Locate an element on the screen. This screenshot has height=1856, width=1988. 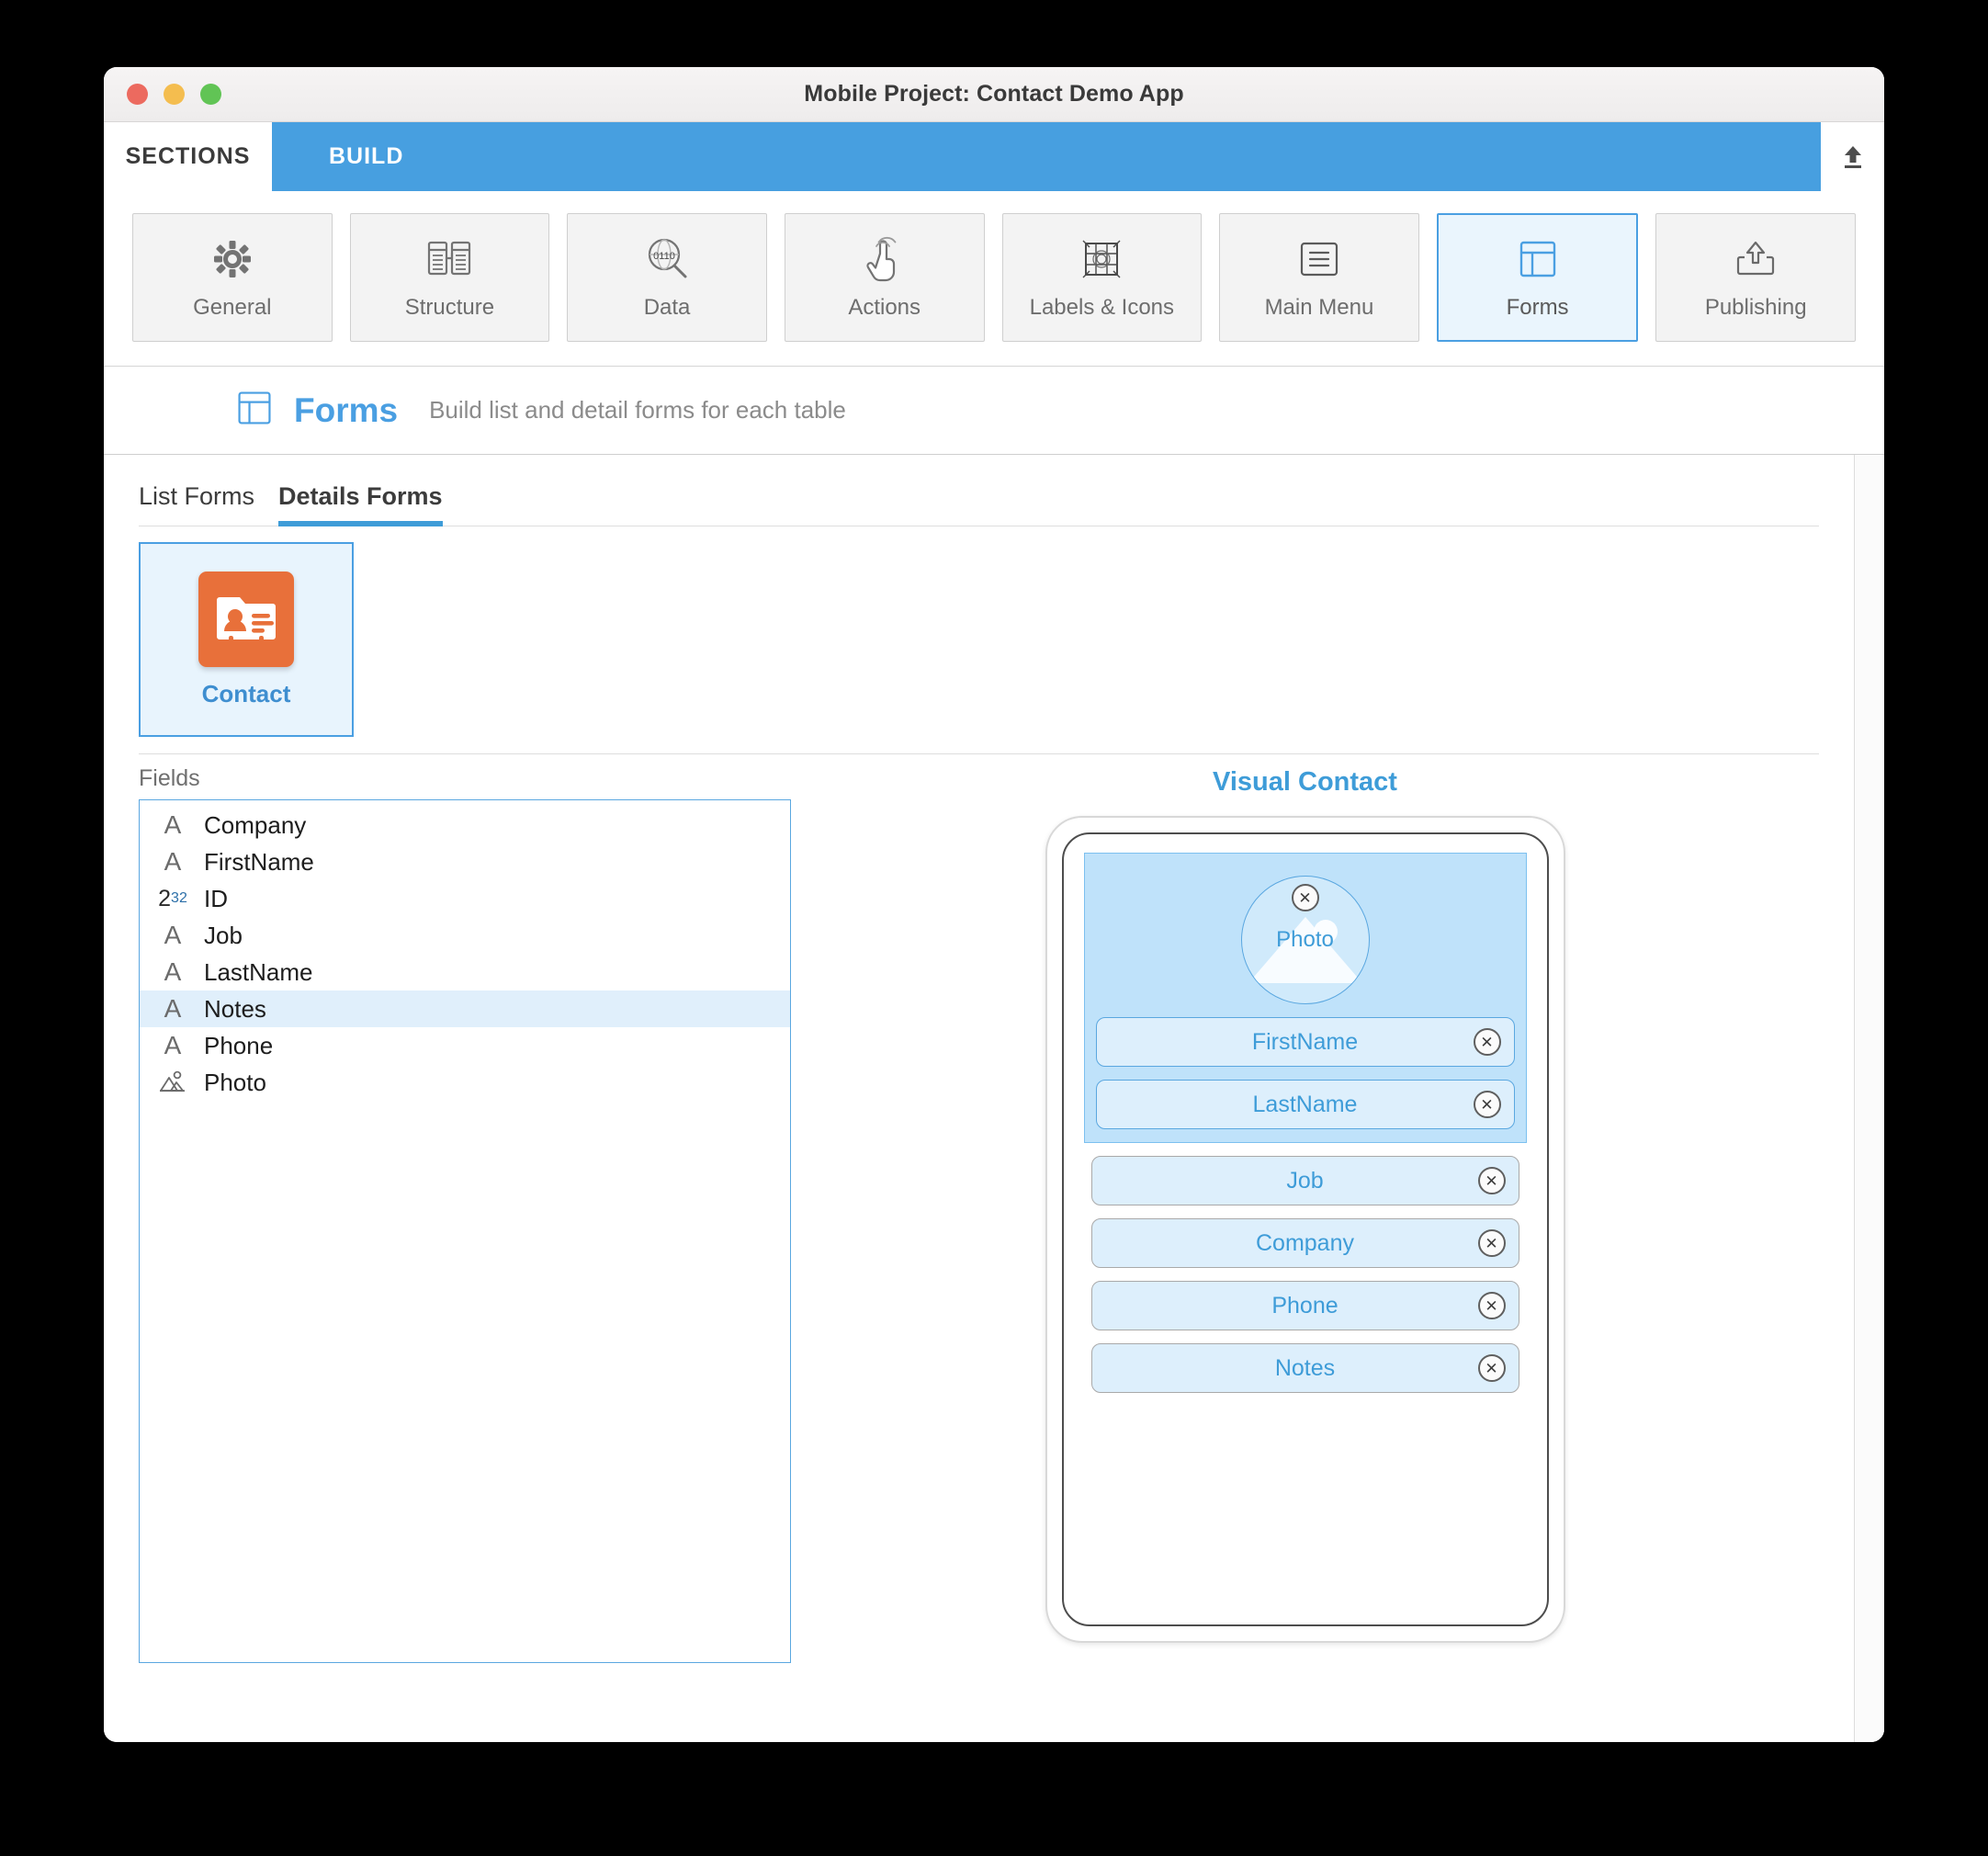
field-name: Notes is located at coordinates (235, 1009).